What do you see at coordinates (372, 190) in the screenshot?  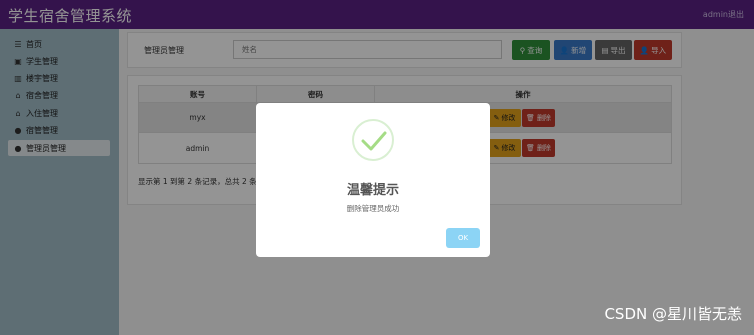 I see `dialog-title: 温馨提示` at bounding box center [372, 190].